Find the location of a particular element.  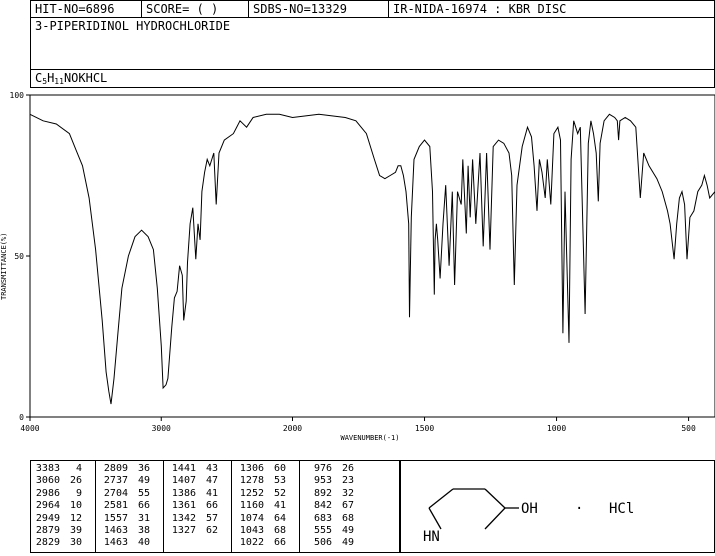

peak-wavenumber: 2879 is located at coordinates (47, 531).